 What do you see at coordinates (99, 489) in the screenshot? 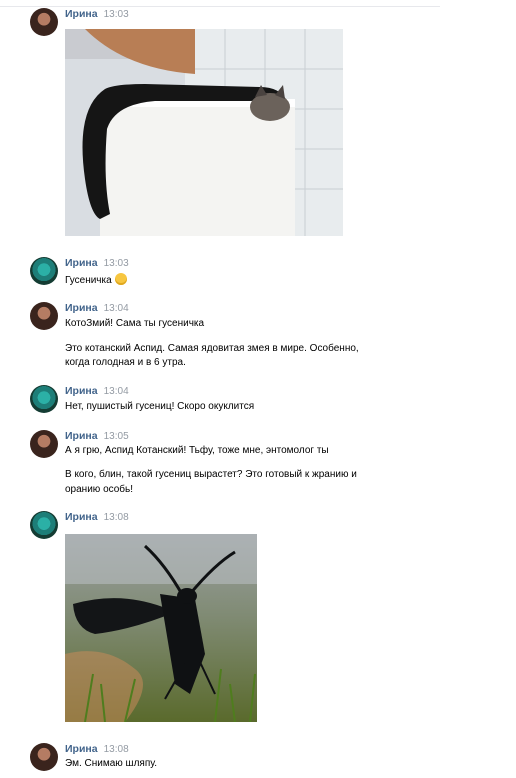
I see `message-text: оранию особь!` at bounding box center [99, 489].